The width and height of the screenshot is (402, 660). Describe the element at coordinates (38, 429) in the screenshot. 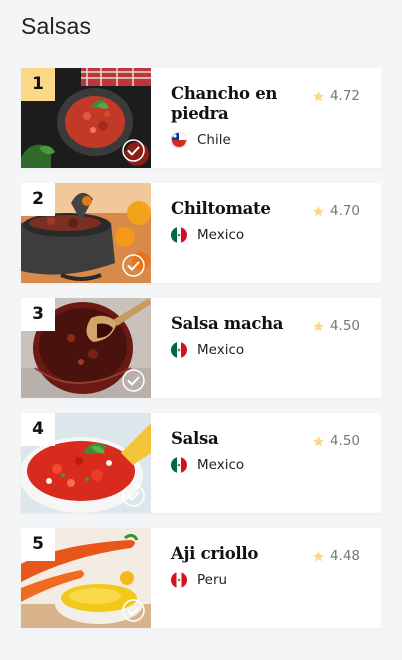

I see `rank-badge: 4` at that location.